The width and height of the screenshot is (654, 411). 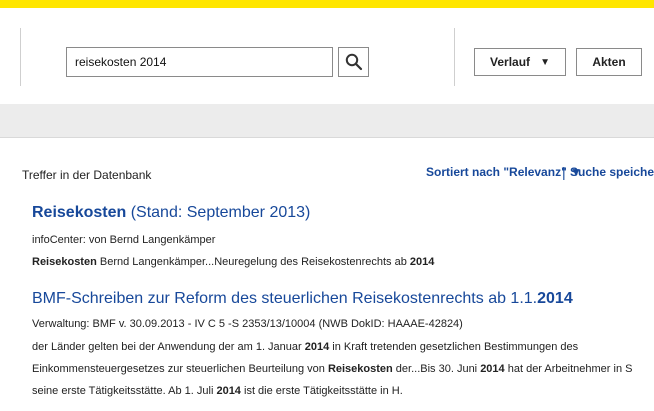 What do you see at coordinates (327, 4) in the screenshot?
I see `top-accent-bar` at bounding box center [327, 4].